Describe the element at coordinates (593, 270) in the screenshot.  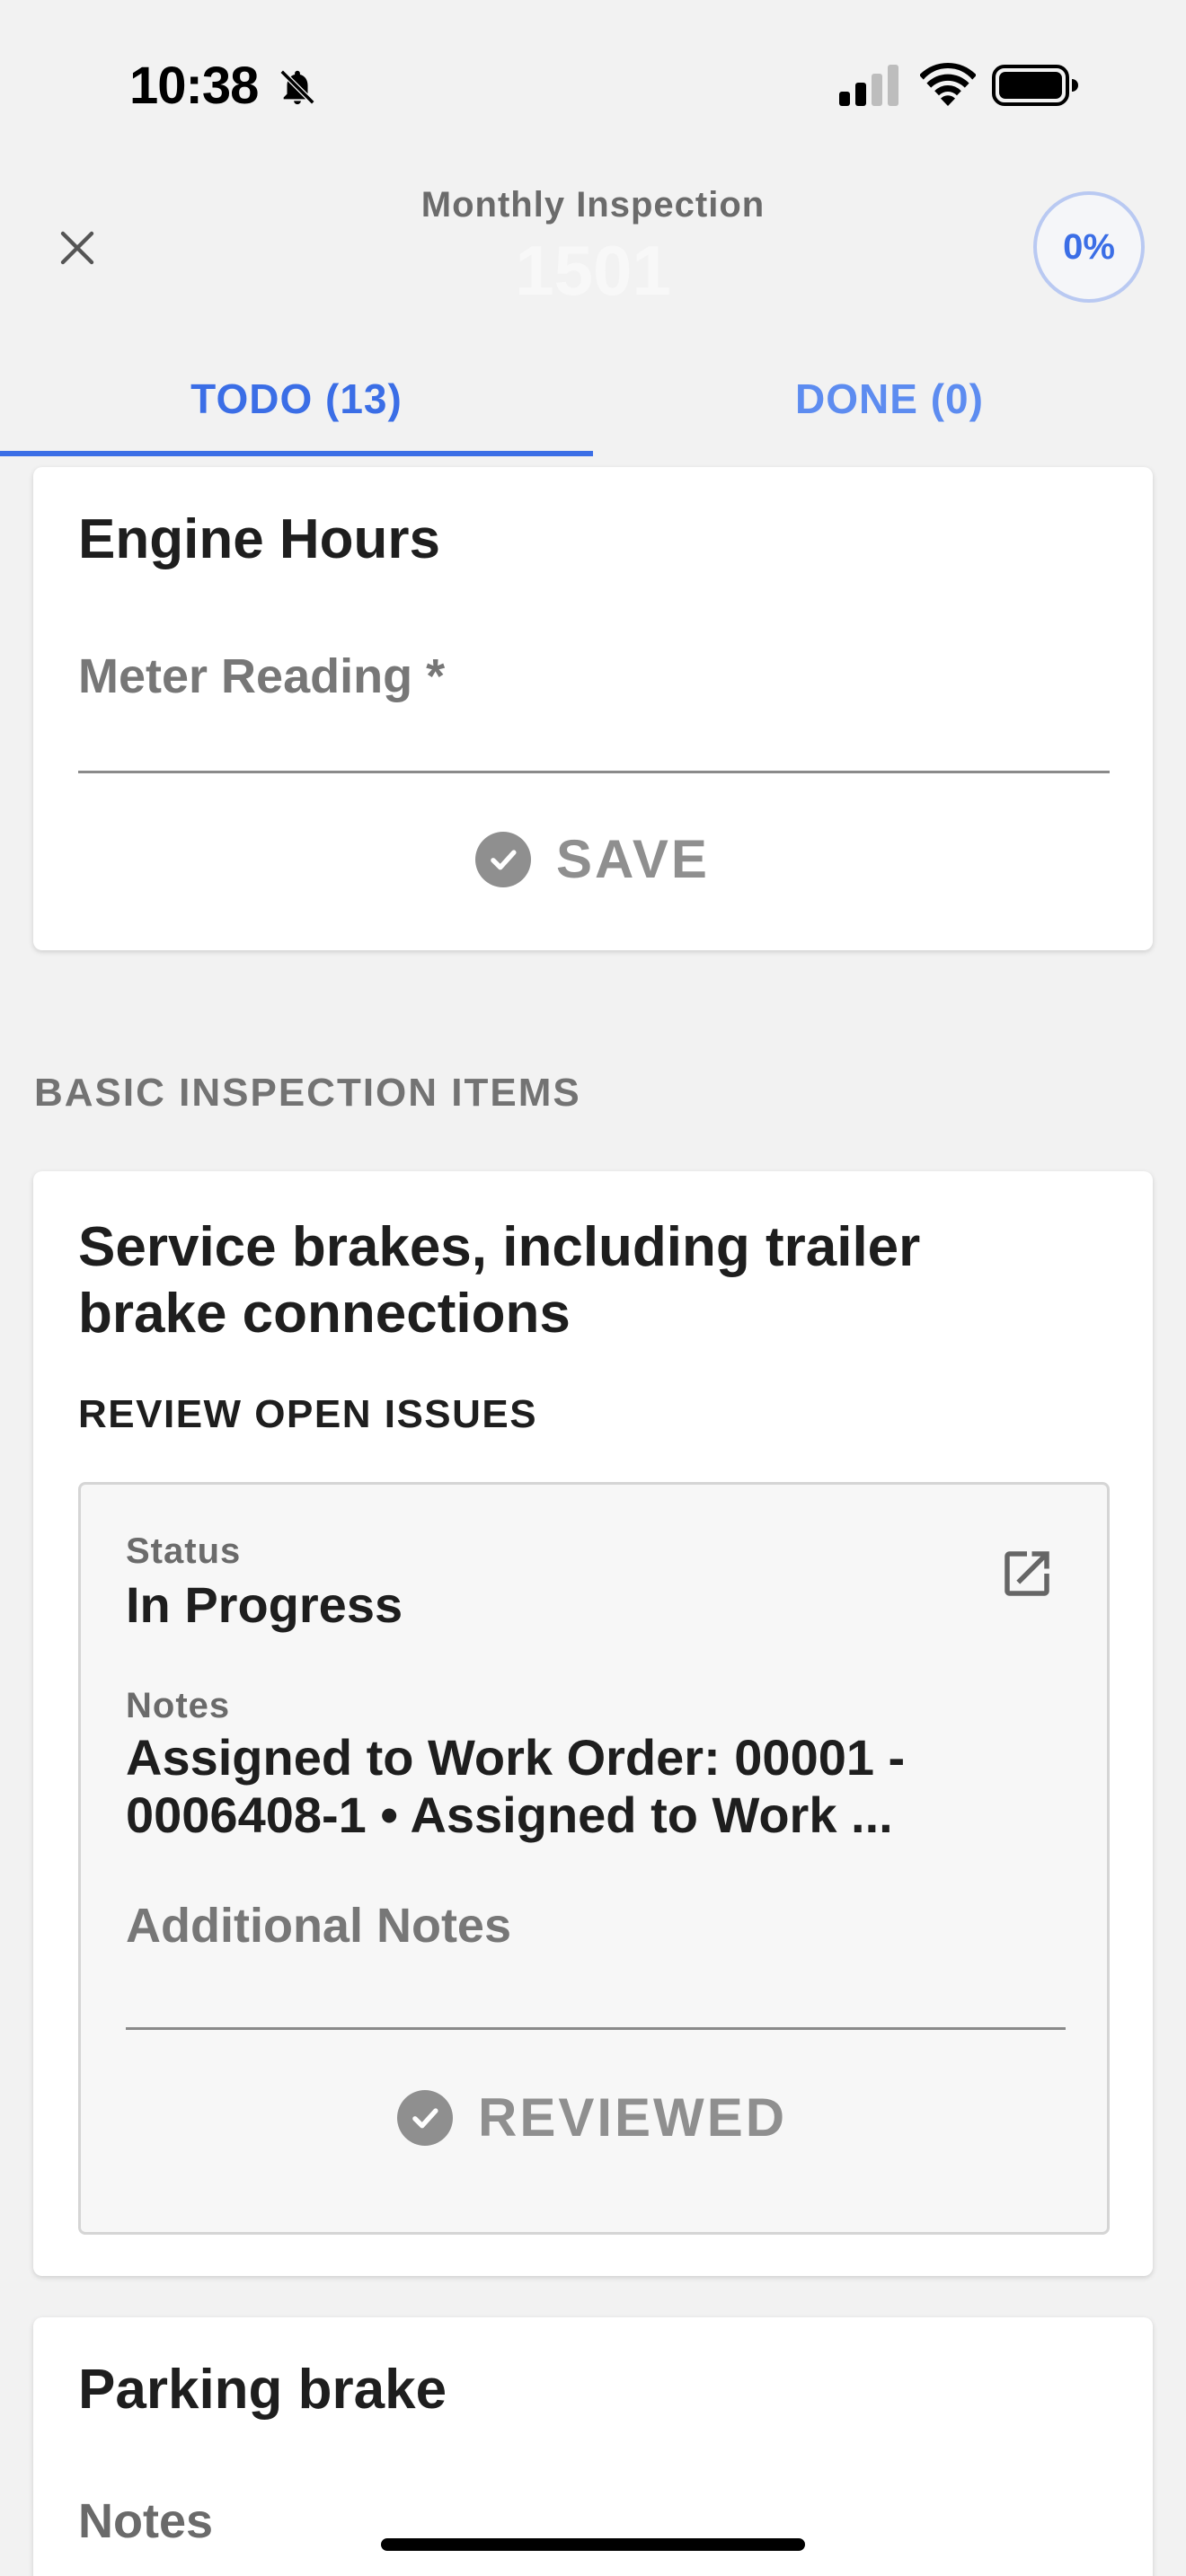
I see `page-subtitle: 1501` at that location.